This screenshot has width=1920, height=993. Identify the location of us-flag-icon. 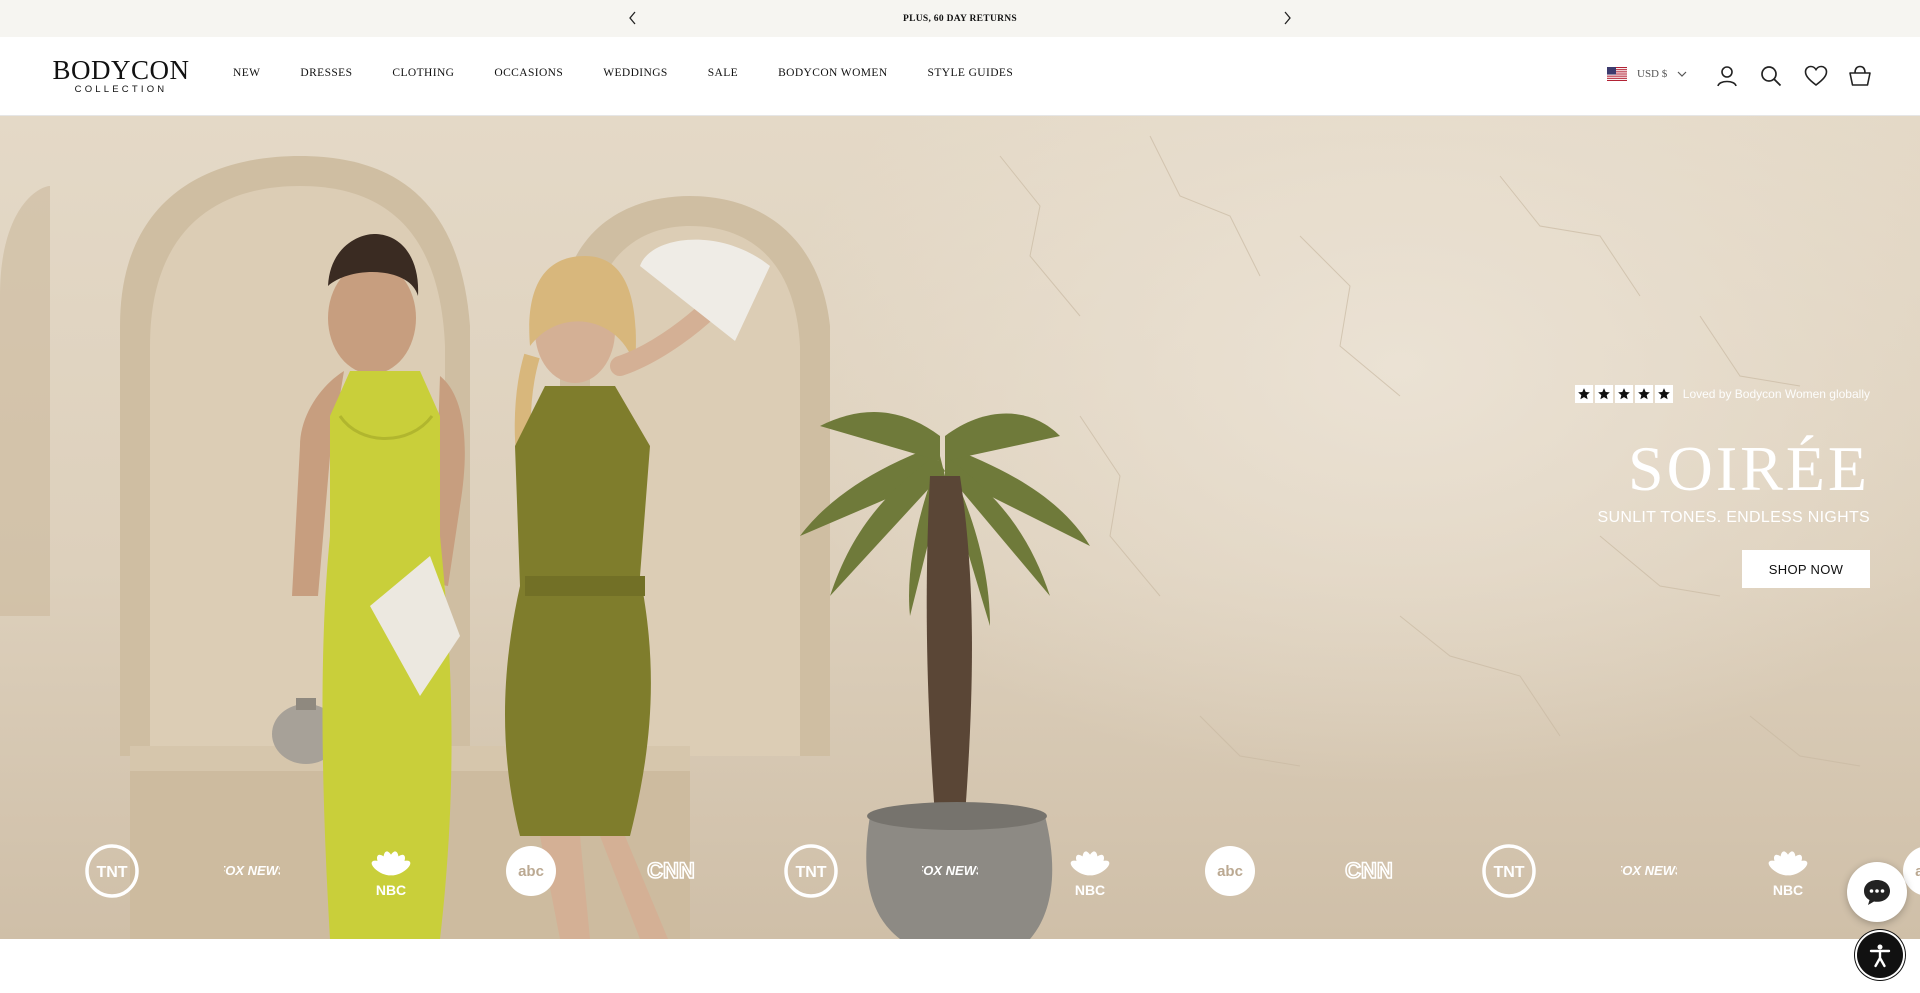
(1617, 74).